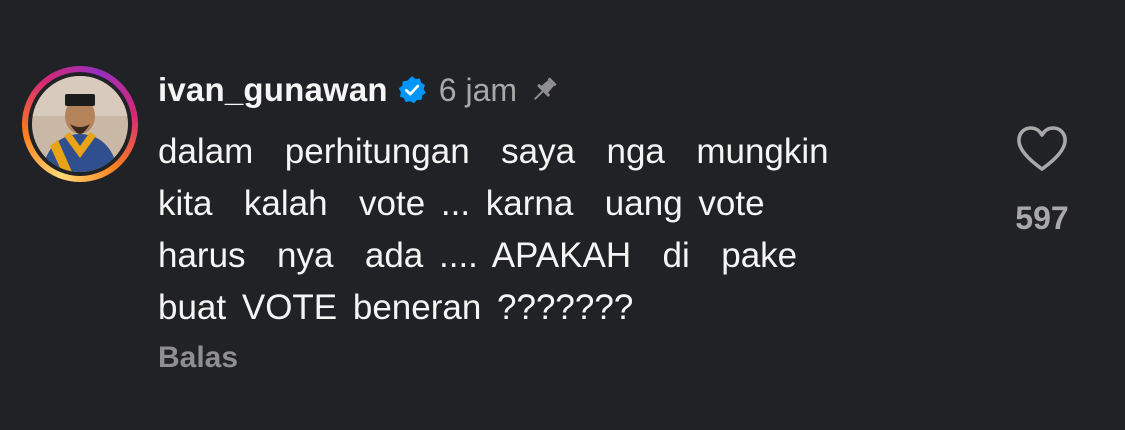  Describe the element at coordinates (478, 255) in the screenshot. I see `comment-text-line: harus nya ada .... APAKAH di pake` at that location.